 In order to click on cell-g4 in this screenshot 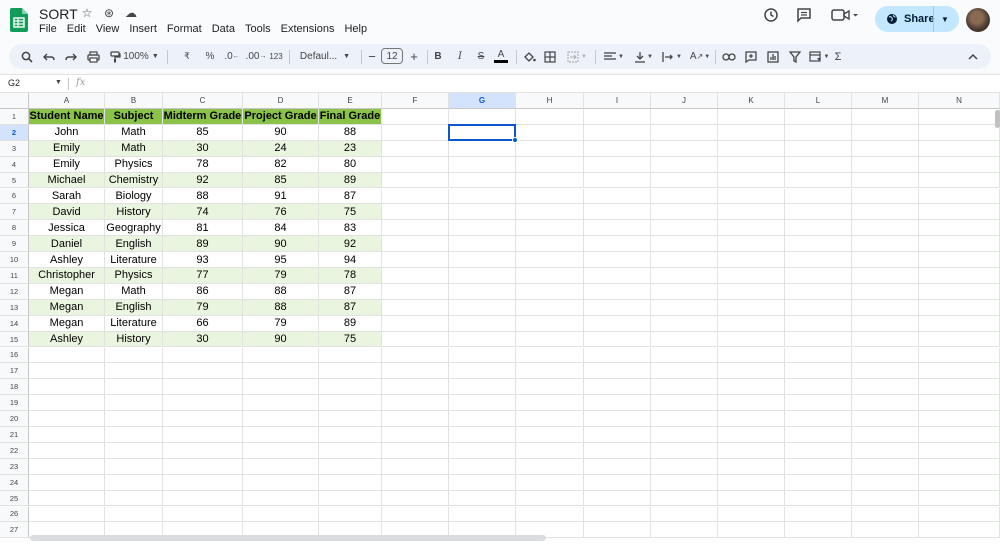, I will do `click(482, 164)`.